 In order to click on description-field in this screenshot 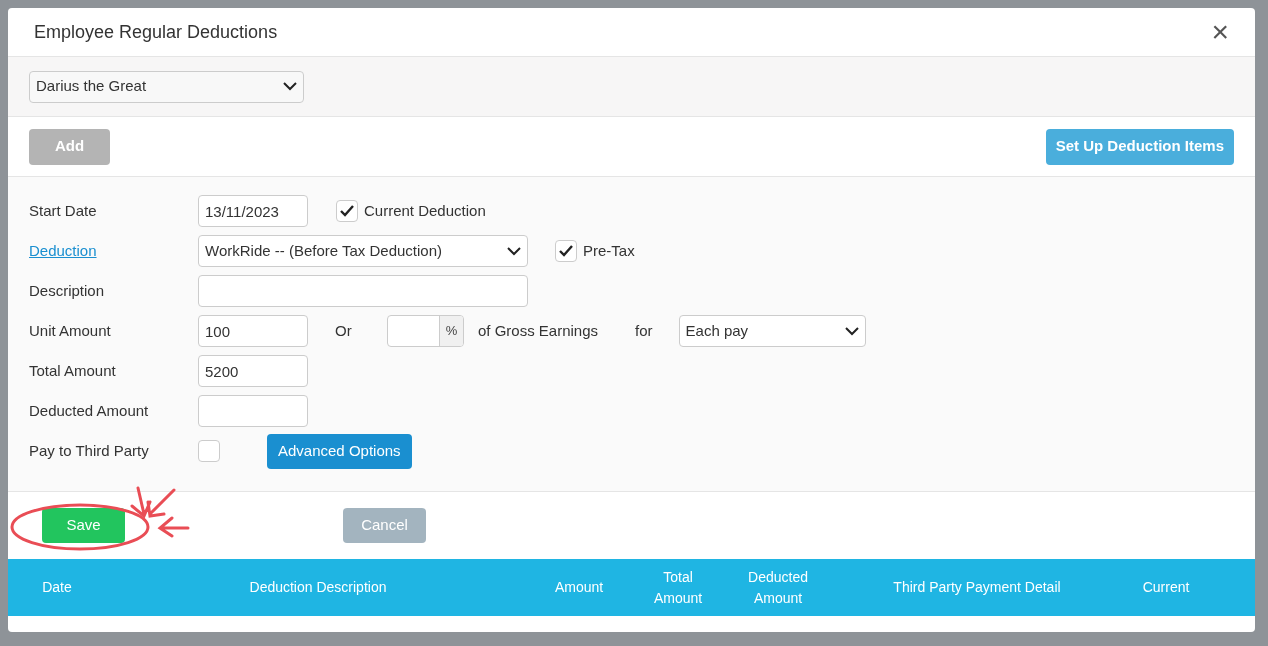, I will do `click(363, 291)`.